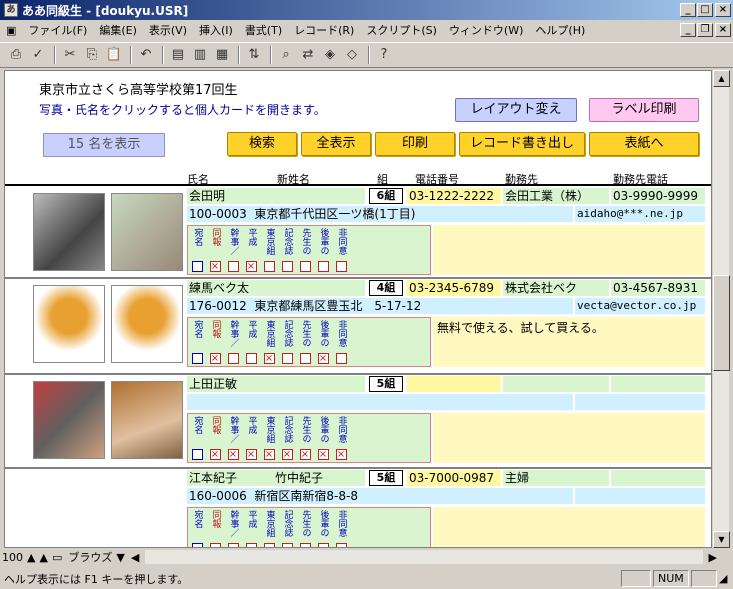  What do you see at coordinates (556, 196) in the screenshot?
I see `work-field: 会田工業（株）` at bounding box center [556, 196].